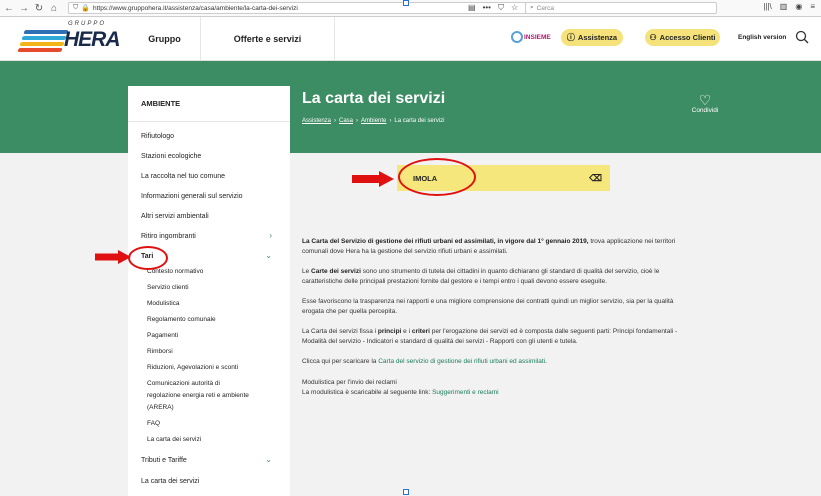  What do you see at coordinates (192, 367) in the screenshot?
I see `tari-sub-riduzioni: Riduzioni, Agevolazioni e sconti` at bounding box center [192, 367].